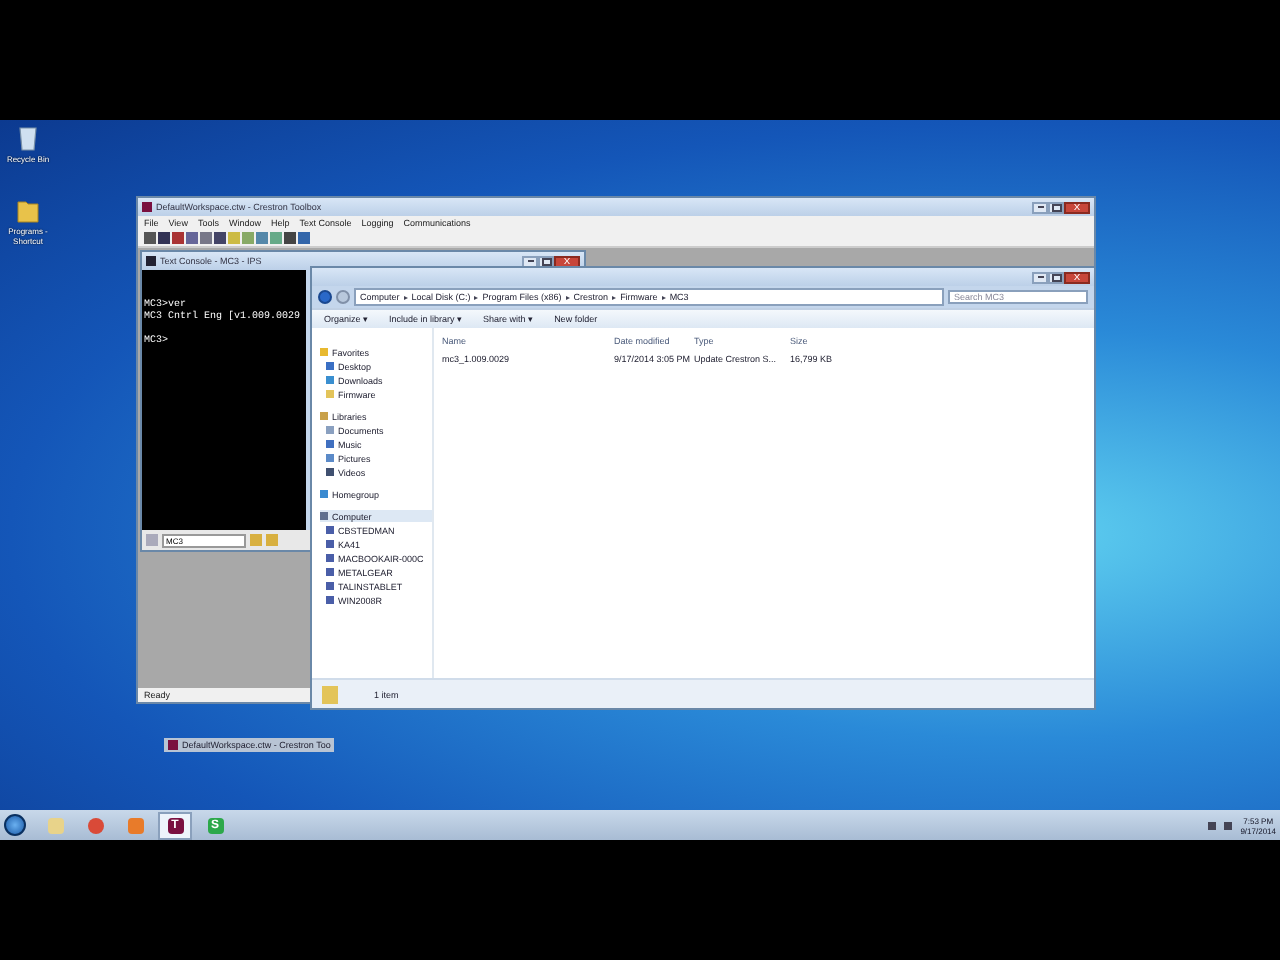  What do you see at coordinates (325, 297) in the screenshot?
I see `back-button` at bounding box center [325, 297].